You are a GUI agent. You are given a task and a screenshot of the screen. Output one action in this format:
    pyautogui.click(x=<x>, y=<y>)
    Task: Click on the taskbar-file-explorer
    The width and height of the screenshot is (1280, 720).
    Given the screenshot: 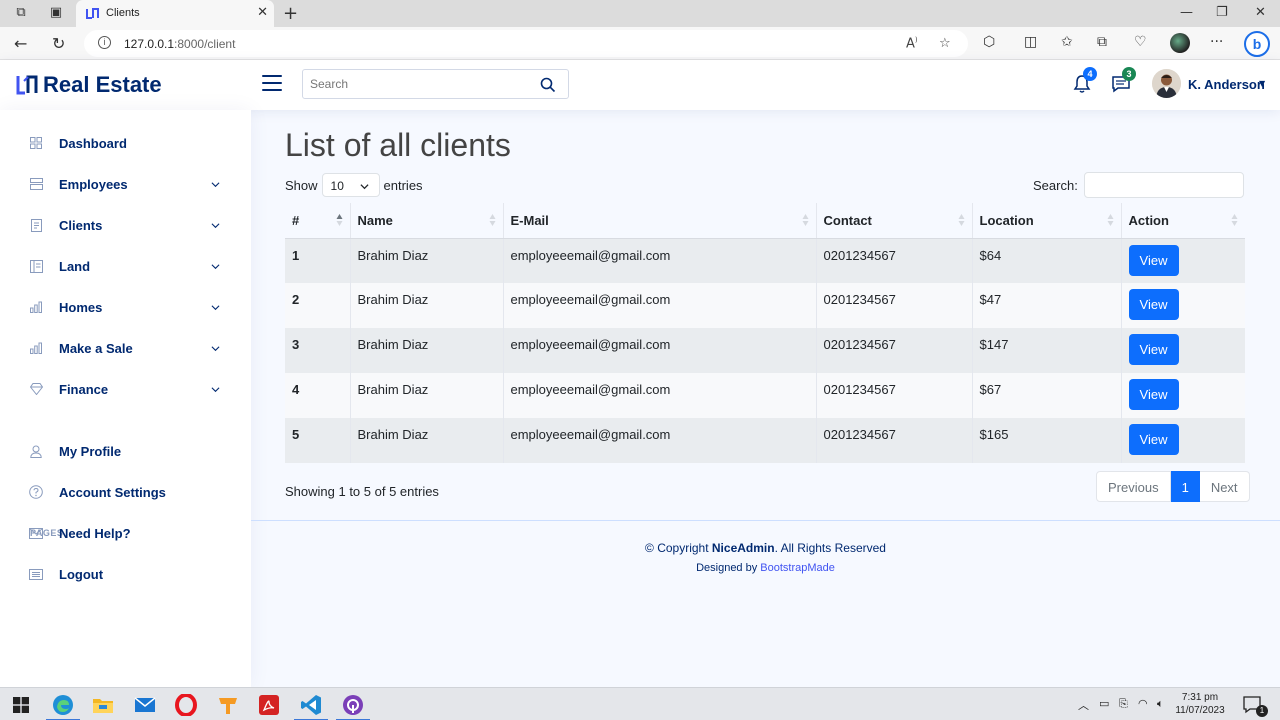 What is the action you would take?
    pyautogui.click(x=103, y=705)
    